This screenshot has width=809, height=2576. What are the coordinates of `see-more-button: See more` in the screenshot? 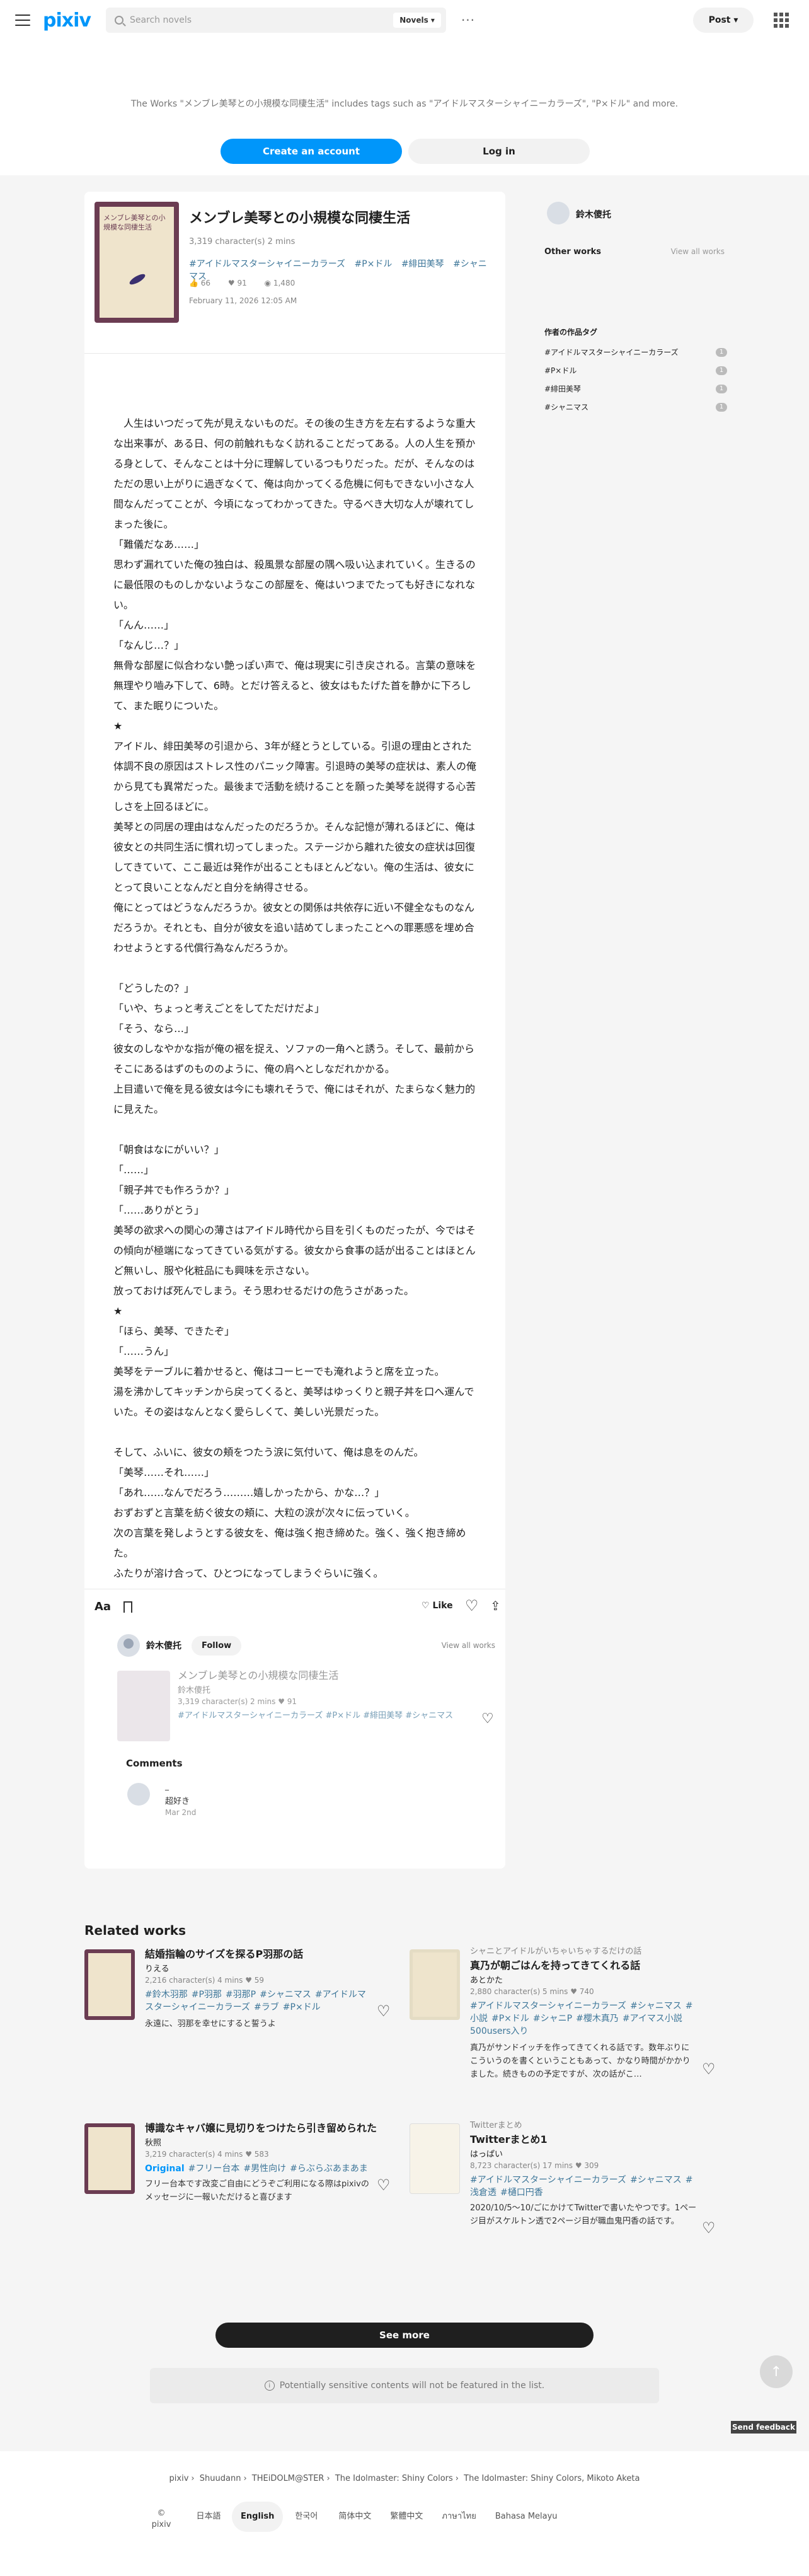 It's located at (404, 2335).